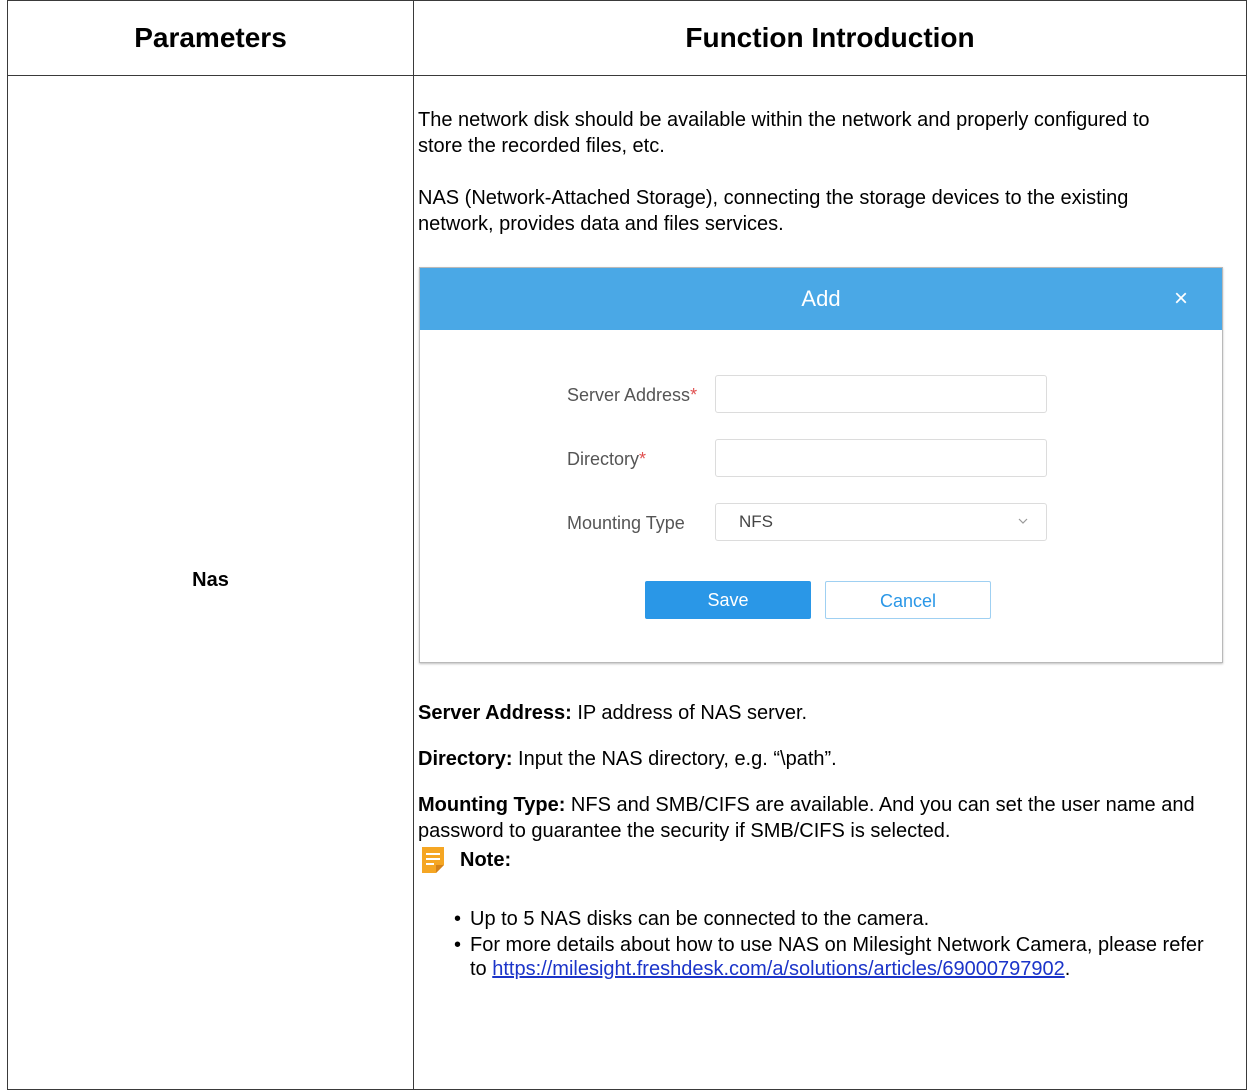 The height and width of the screenshot is (1090, 1249). What do you see at coordinates (756, 521) in the screenshot?
I see `mounting-type-value: NFS` at bounding box center [756, 521].